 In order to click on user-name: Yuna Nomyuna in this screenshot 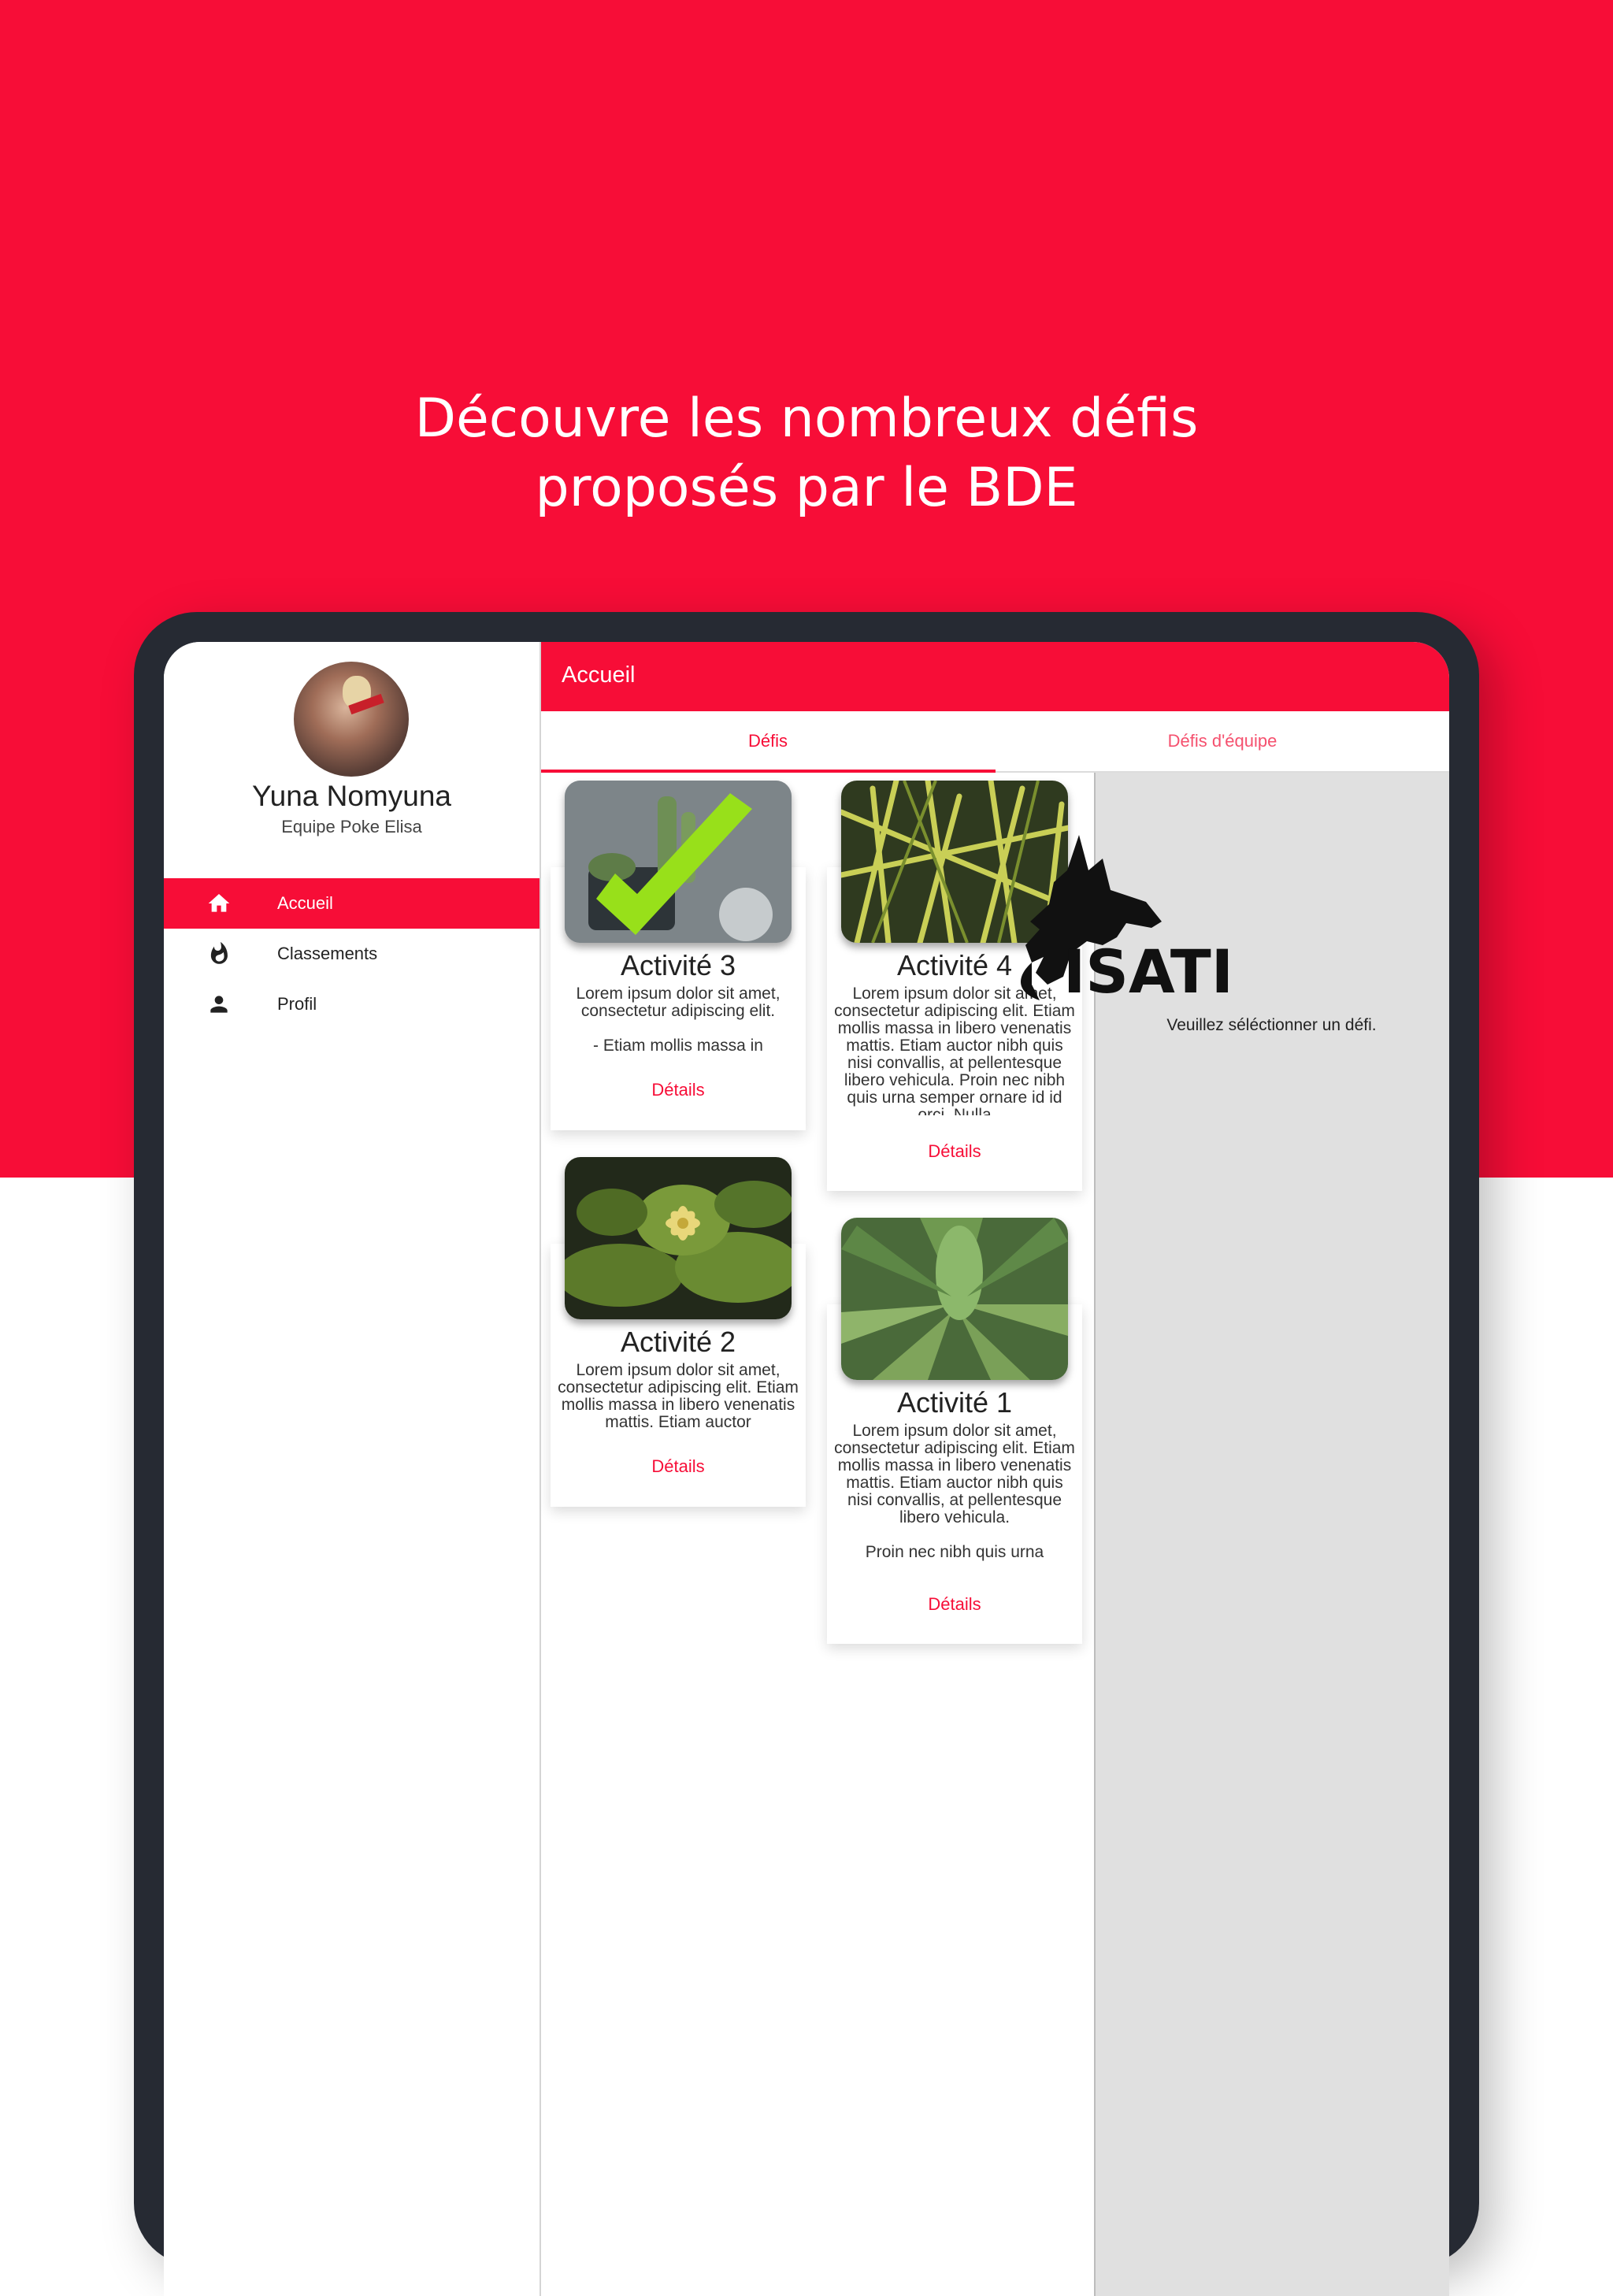, I will do `click(351, 796)`.